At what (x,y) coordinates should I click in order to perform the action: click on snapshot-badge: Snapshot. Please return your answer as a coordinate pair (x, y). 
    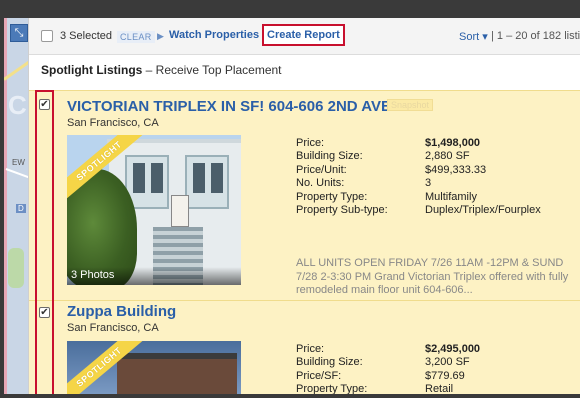
    Looking at the image, I should click on (410, 105).